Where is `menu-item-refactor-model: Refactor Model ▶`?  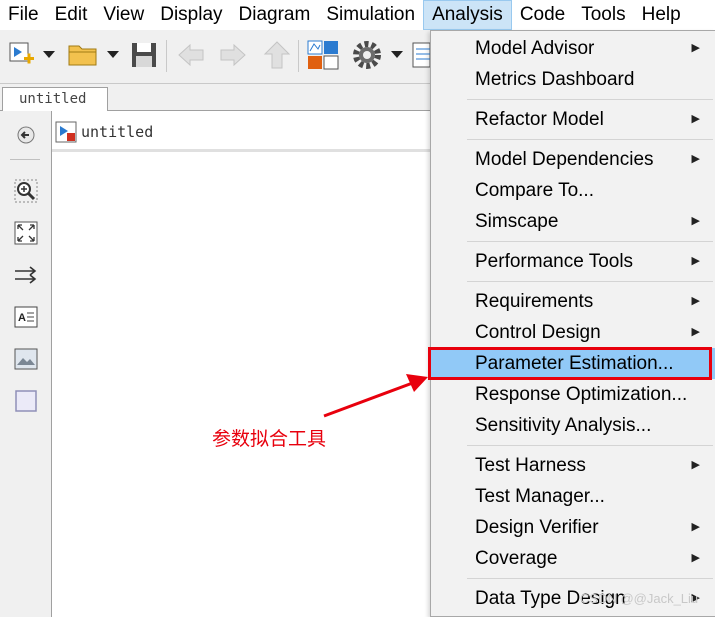 menu-item-refactor-model: Refactor Model ▶ is located at coordinates (573, 119).